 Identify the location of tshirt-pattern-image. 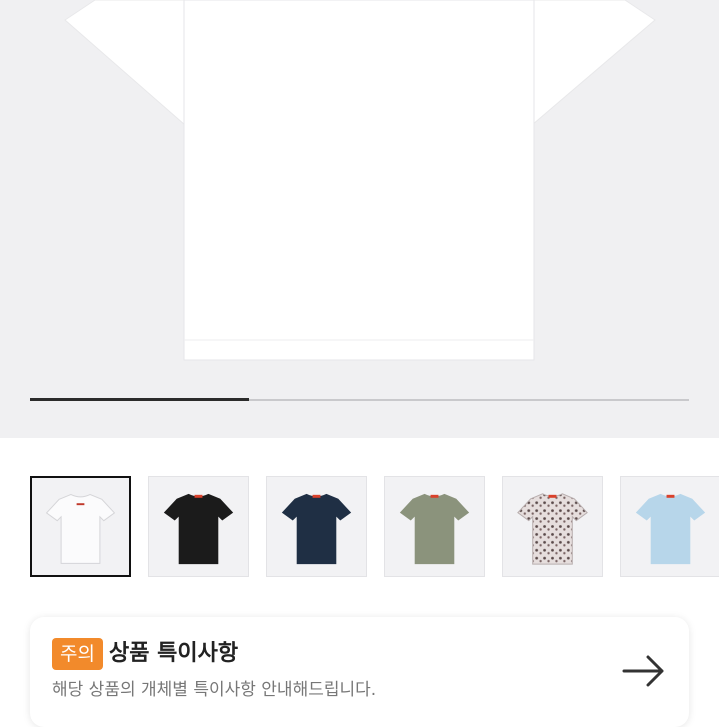
(552, 529).